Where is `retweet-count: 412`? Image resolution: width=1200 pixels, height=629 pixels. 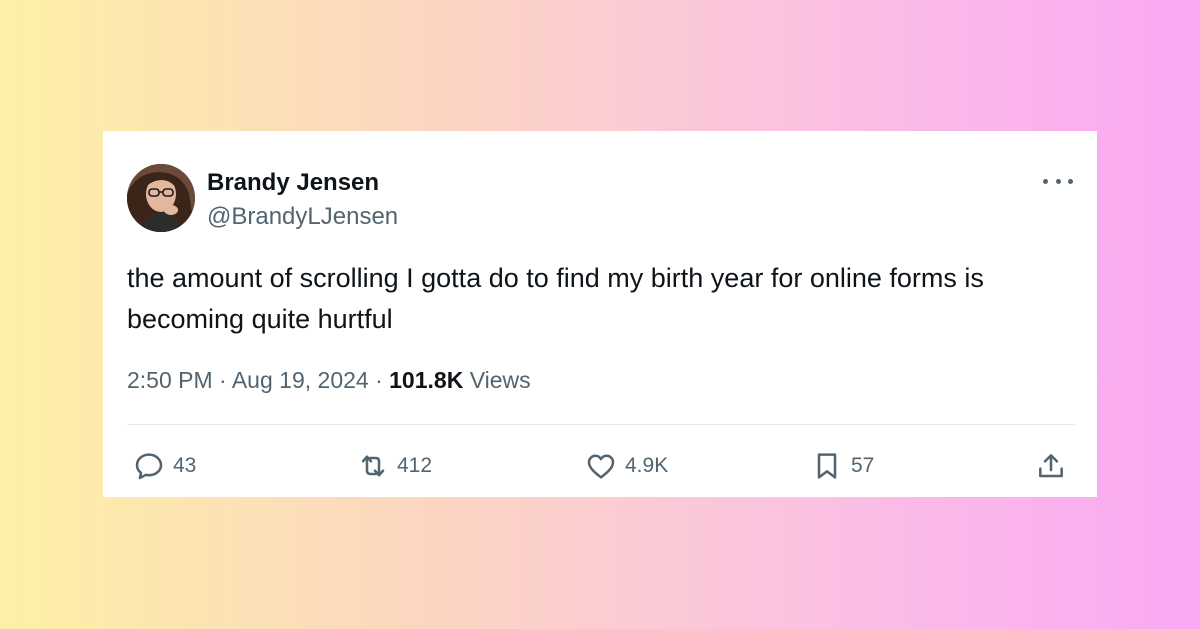 retweet-count: 412 is located at coordinates (415, 465).